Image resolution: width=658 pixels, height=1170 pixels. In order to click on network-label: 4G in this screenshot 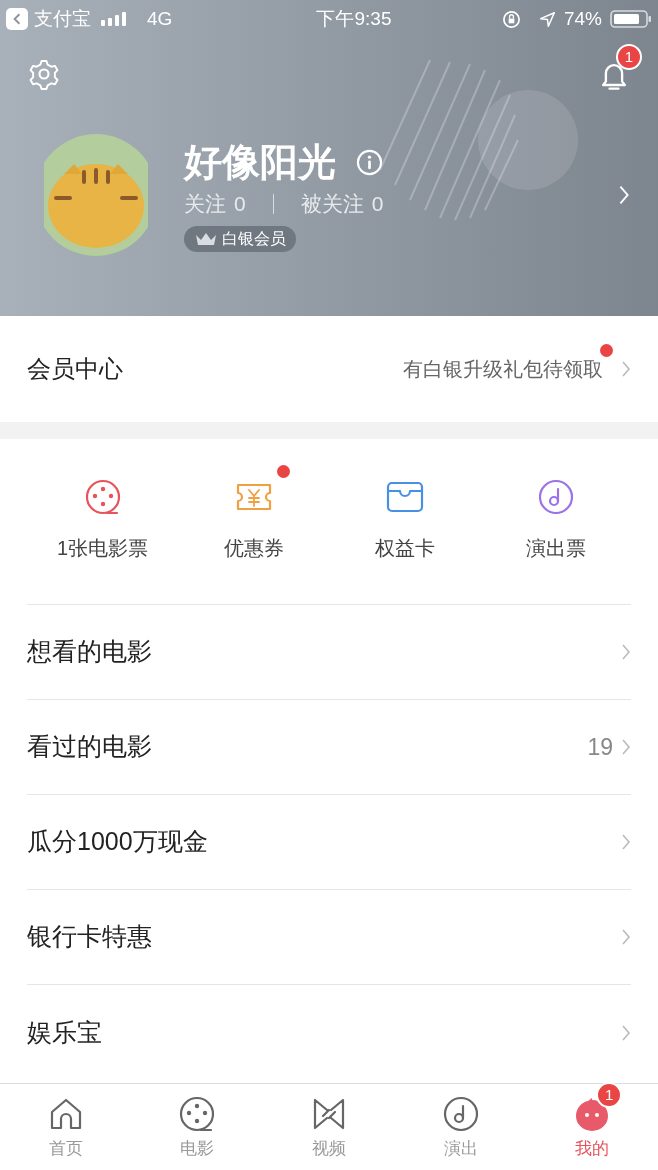, I will do `click(160, 18)`.